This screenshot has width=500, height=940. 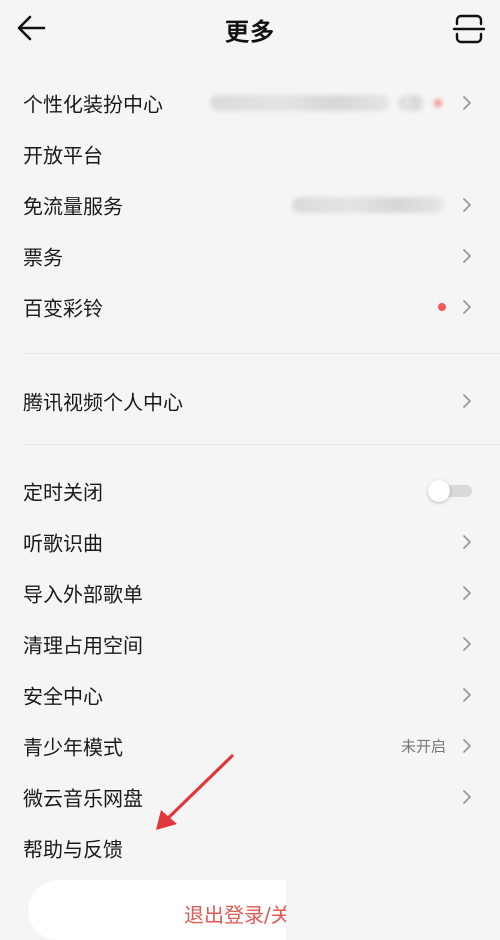 I want to click on teen-mode-status: 未开启, so click(x=423, y=746).